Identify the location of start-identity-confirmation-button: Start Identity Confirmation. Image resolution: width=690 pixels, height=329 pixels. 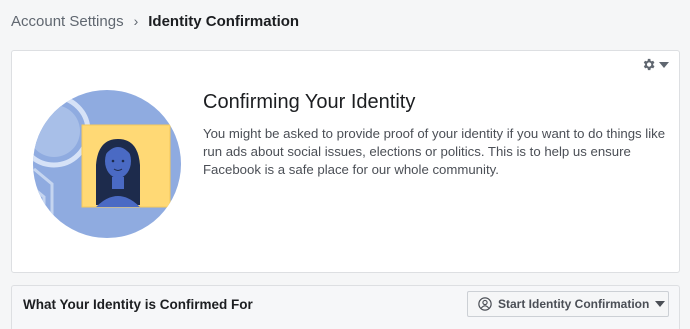
(568, 304).